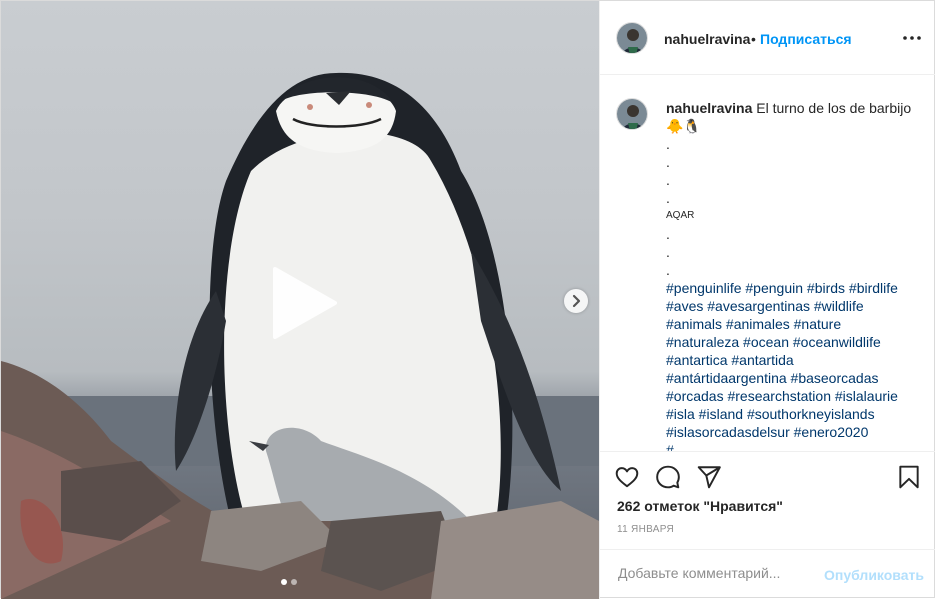 This screenshot has width=935, height=600. Describe the element at coordinates (791, 288) in the screenshot. I see `hashtag-line: #penguinlife #penguin #birds #birdlife` at that location.